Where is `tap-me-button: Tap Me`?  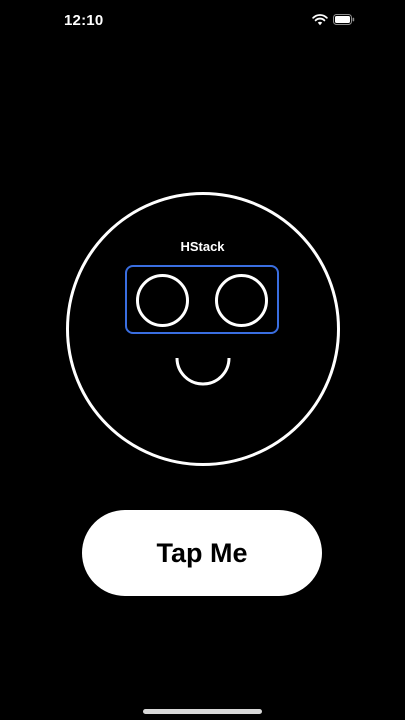
tap-me-button: Tap Me is located at coordinates (202, 553).